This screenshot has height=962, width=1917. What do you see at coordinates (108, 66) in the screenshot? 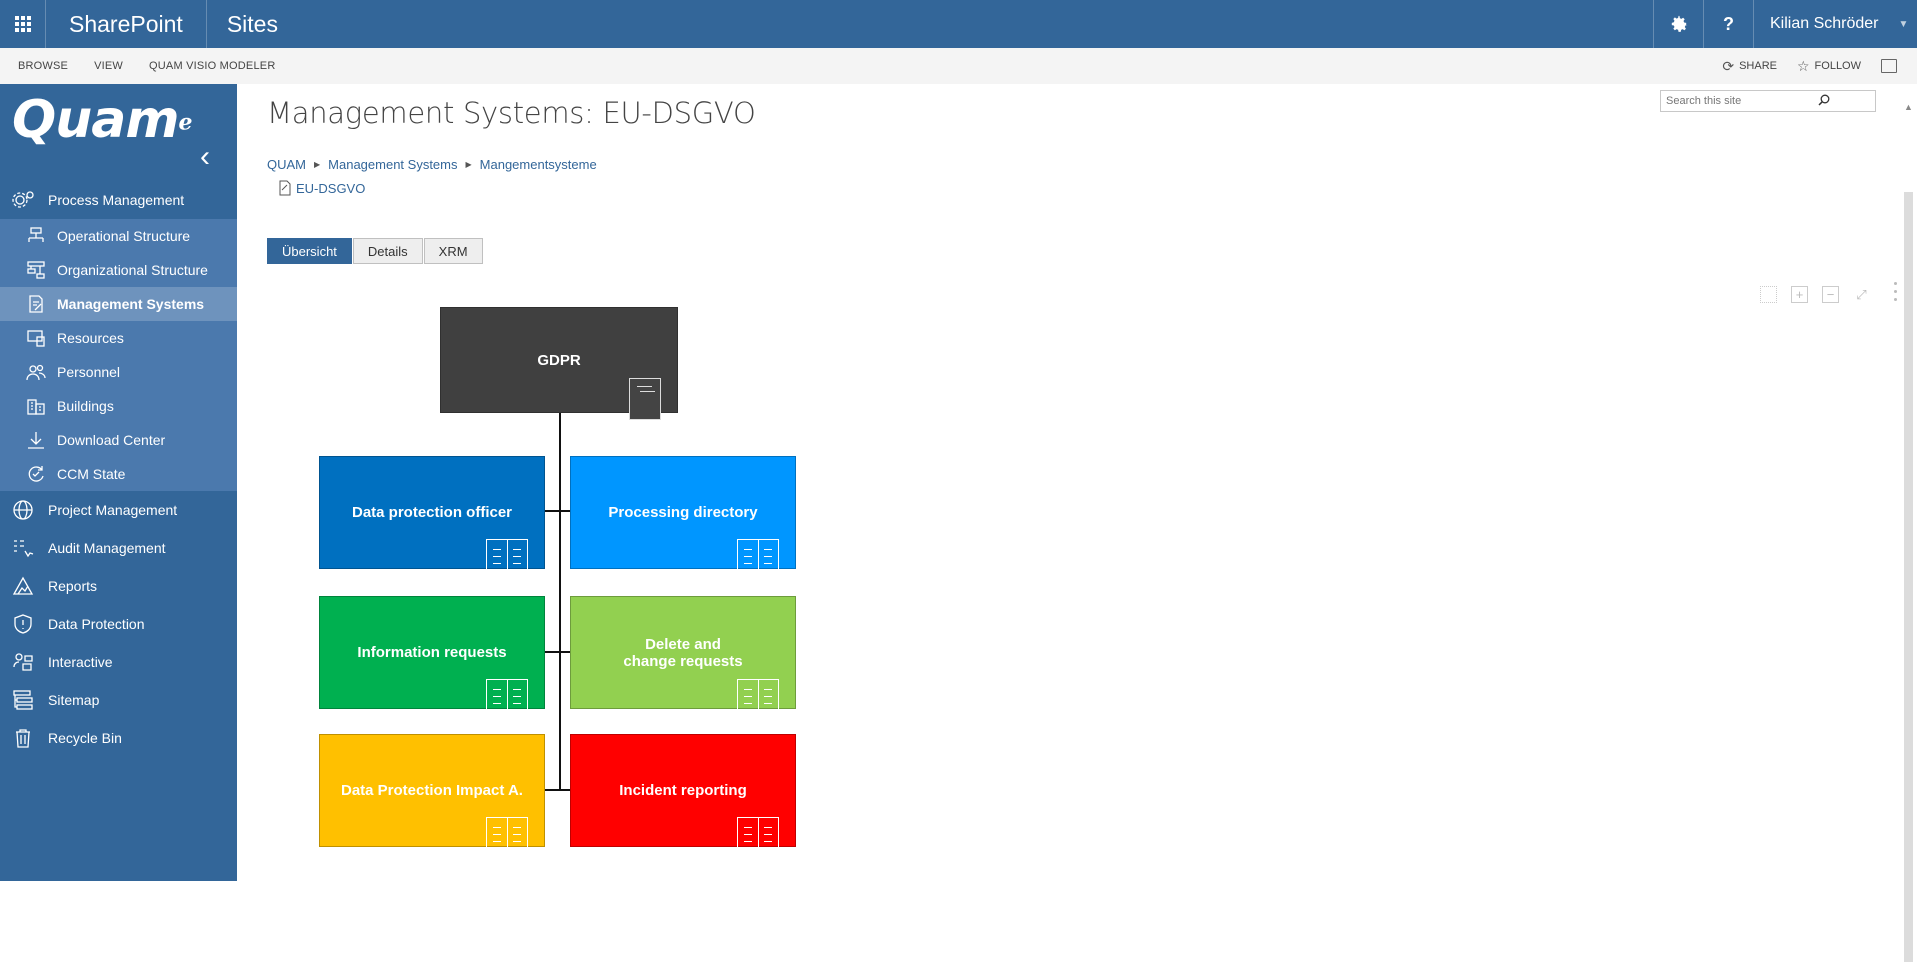
I see `ribbon-tab-view: VIEW` at bounding box center [108, 66].